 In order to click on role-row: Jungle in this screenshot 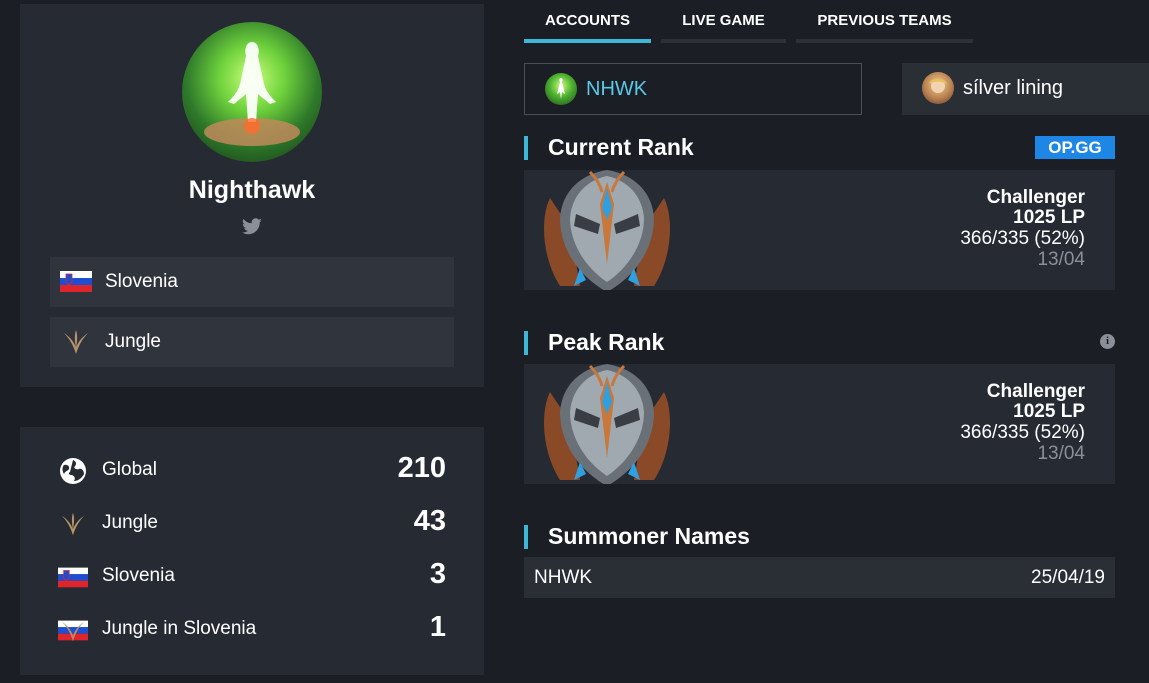, I will do `click(252, 342)`.